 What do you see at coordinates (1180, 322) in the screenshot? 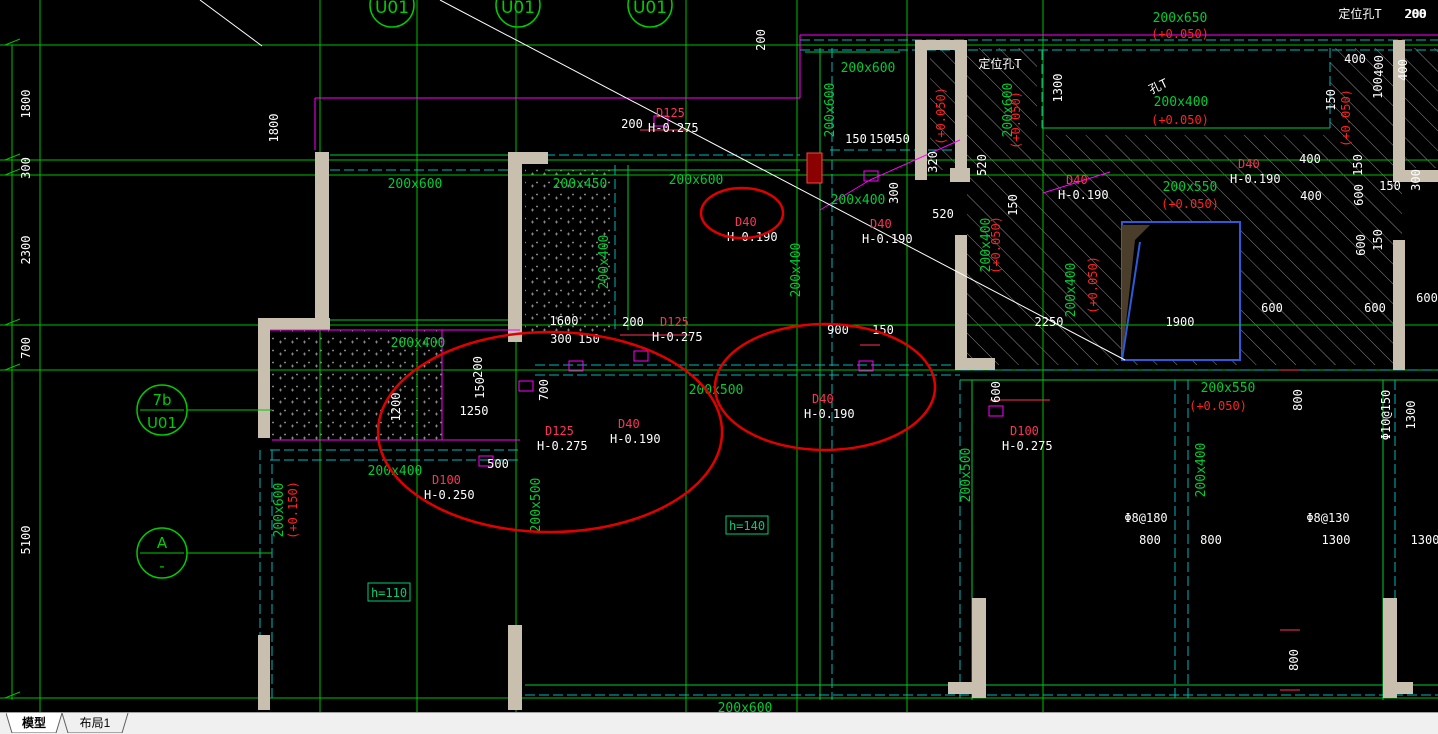
I see `dimension-label: 1900` at bounding box center [1180, 322].